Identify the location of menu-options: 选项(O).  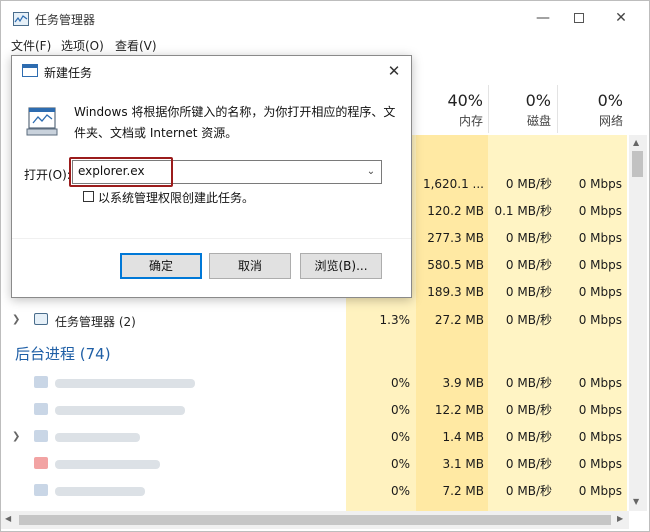
(82, 45).